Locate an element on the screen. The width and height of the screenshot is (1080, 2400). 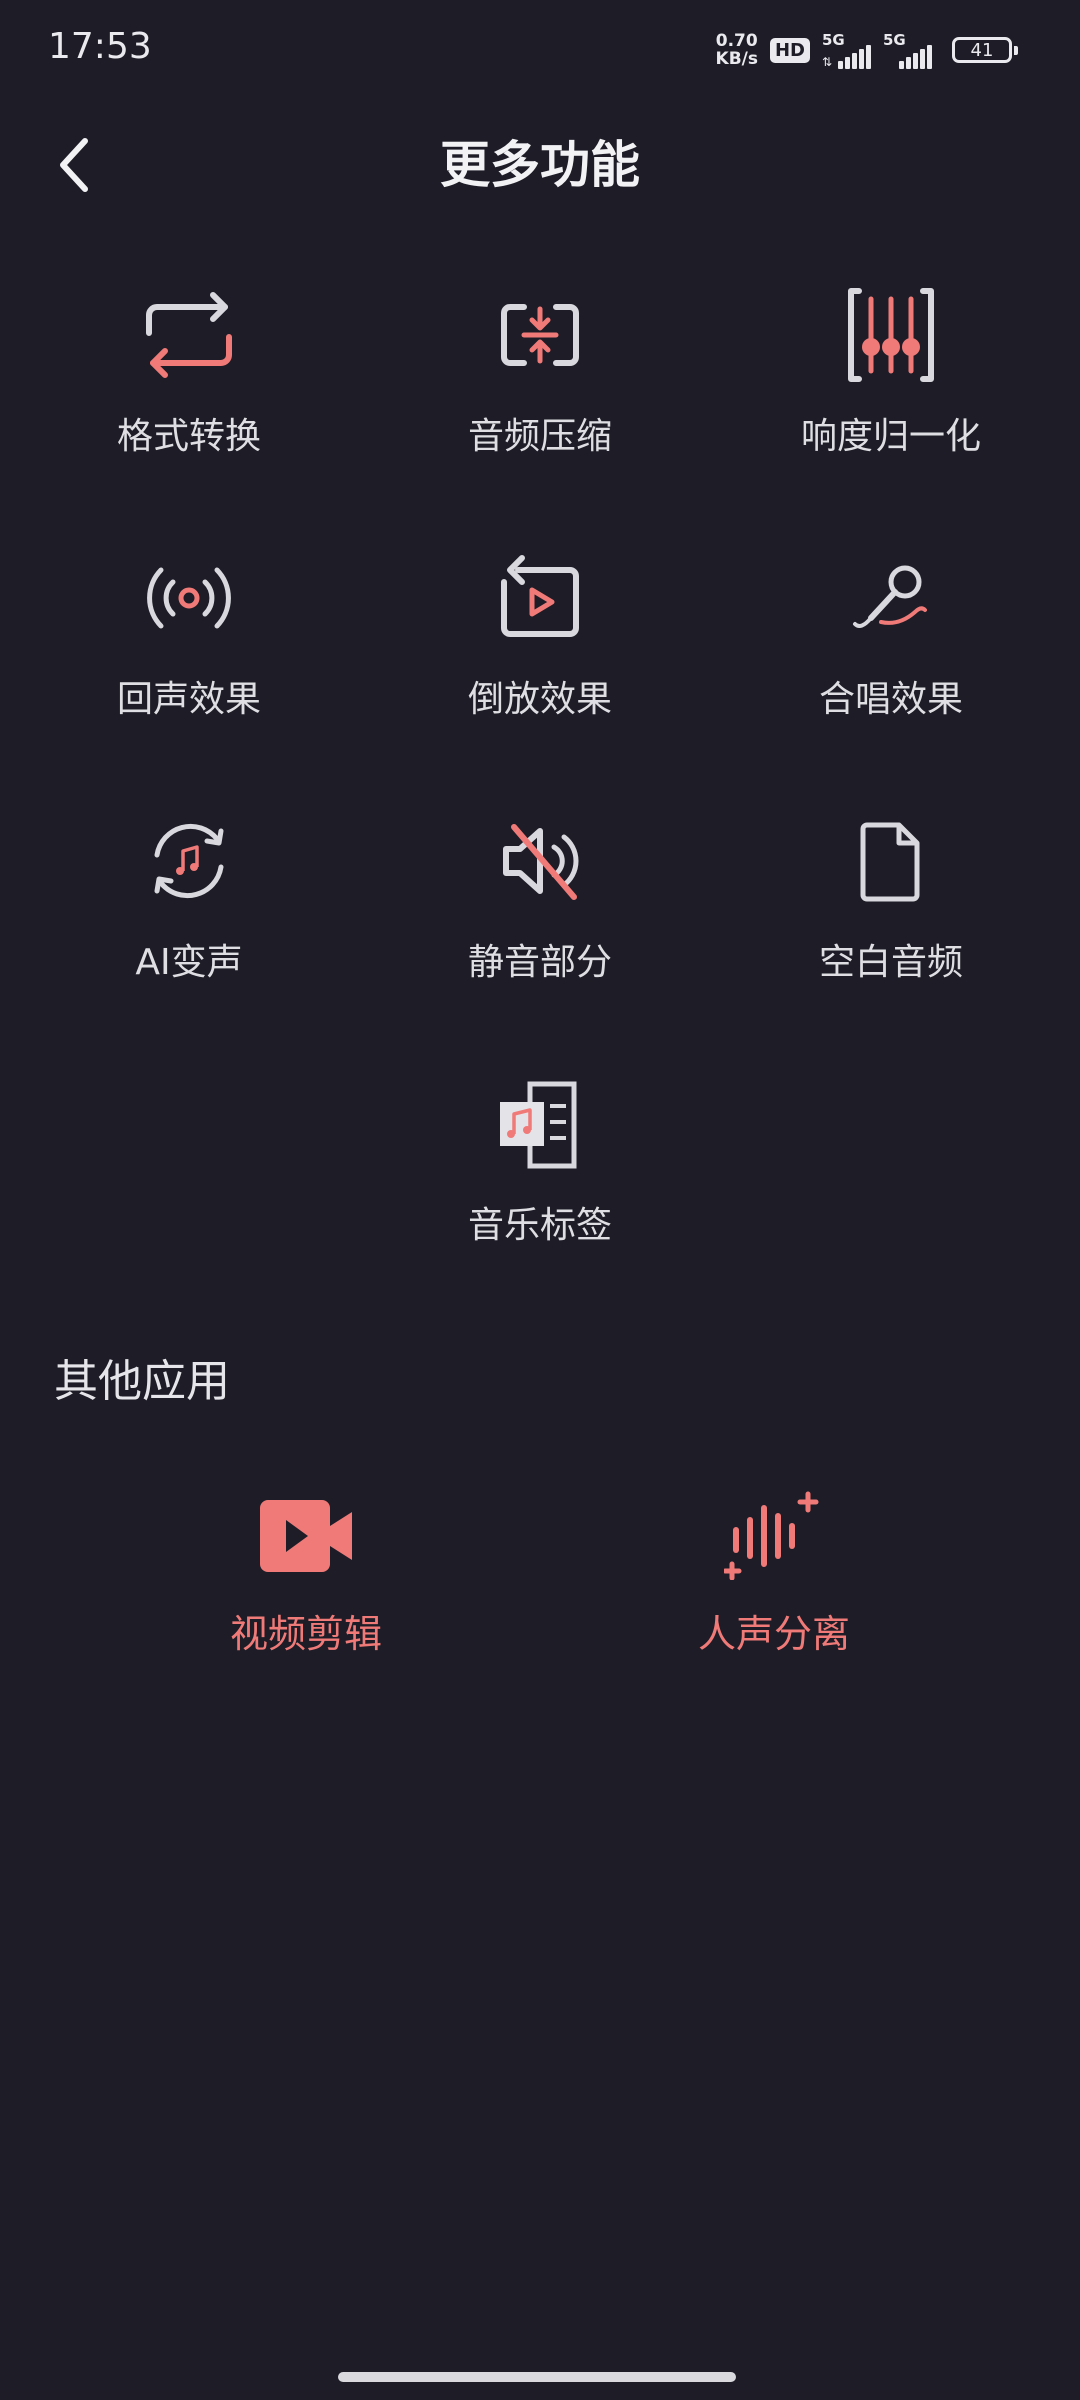
feature-blank-audio: 空白音频 is located at coordinates (891, 921).